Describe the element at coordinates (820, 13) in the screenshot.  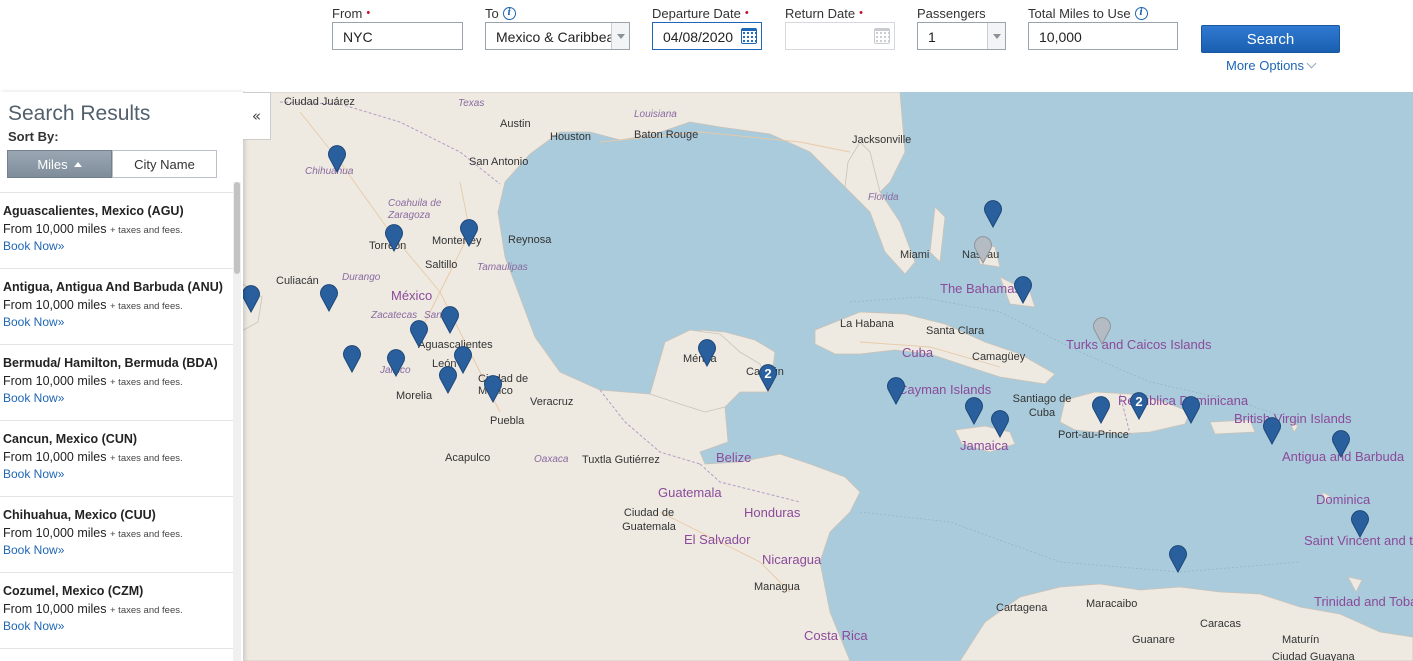
I see `return-label: Return Date` at that location.